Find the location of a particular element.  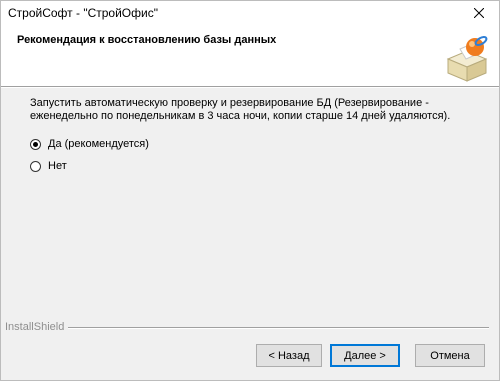

brand-separator: InstallShield is located at coordinates (250, 328).